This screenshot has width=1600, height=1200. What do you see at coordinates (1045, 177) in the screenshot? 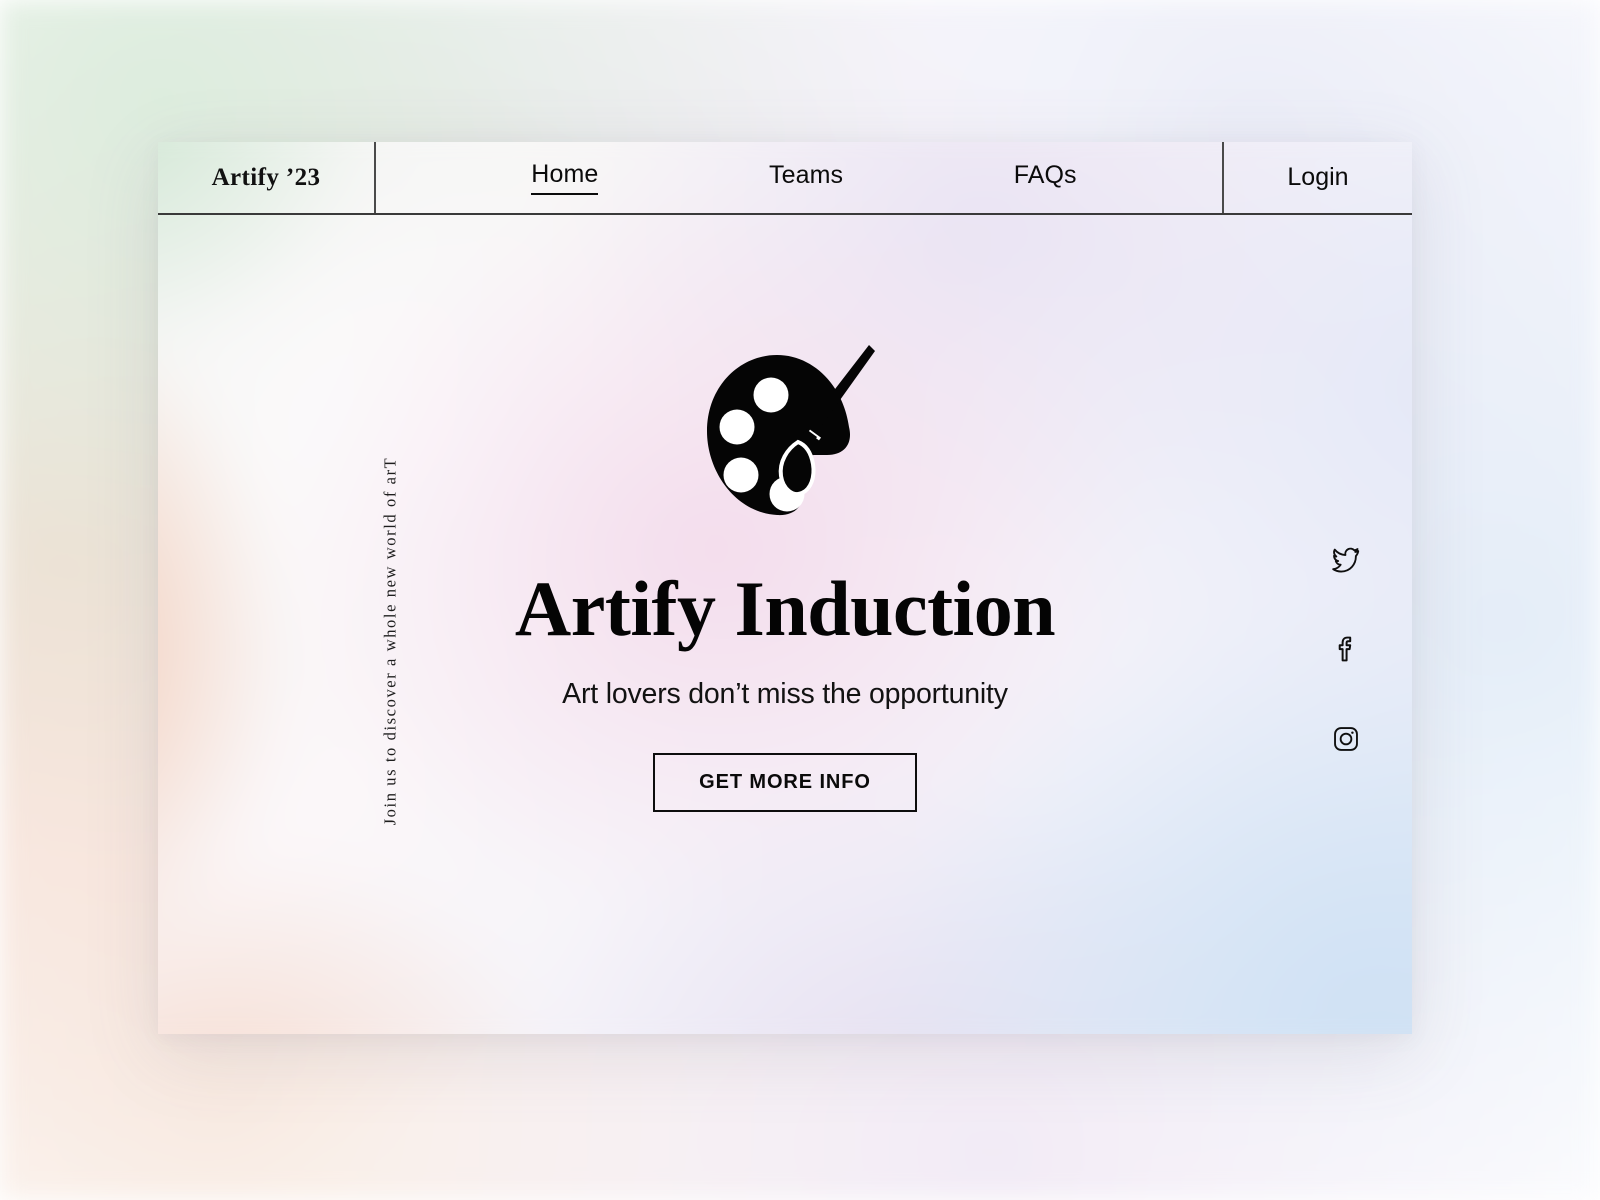
I see `nav-item-faqs: FAQs` at bounding box center [1045, 177].